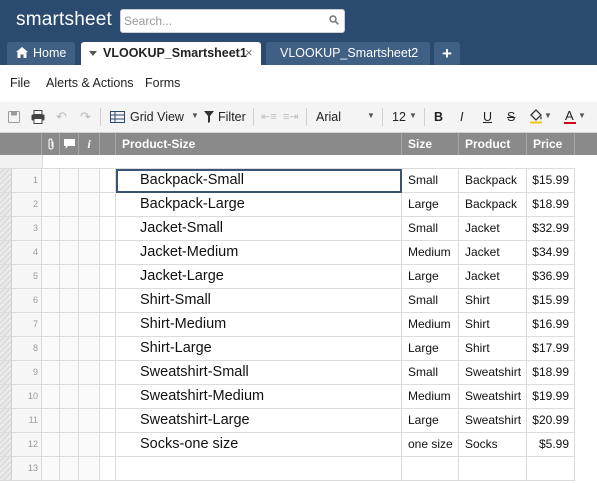 This screenshot has height=483, width=597. Describe the element at coordinates (447, 53) in the screenshot. I see `add-tab-button: +` at that location.